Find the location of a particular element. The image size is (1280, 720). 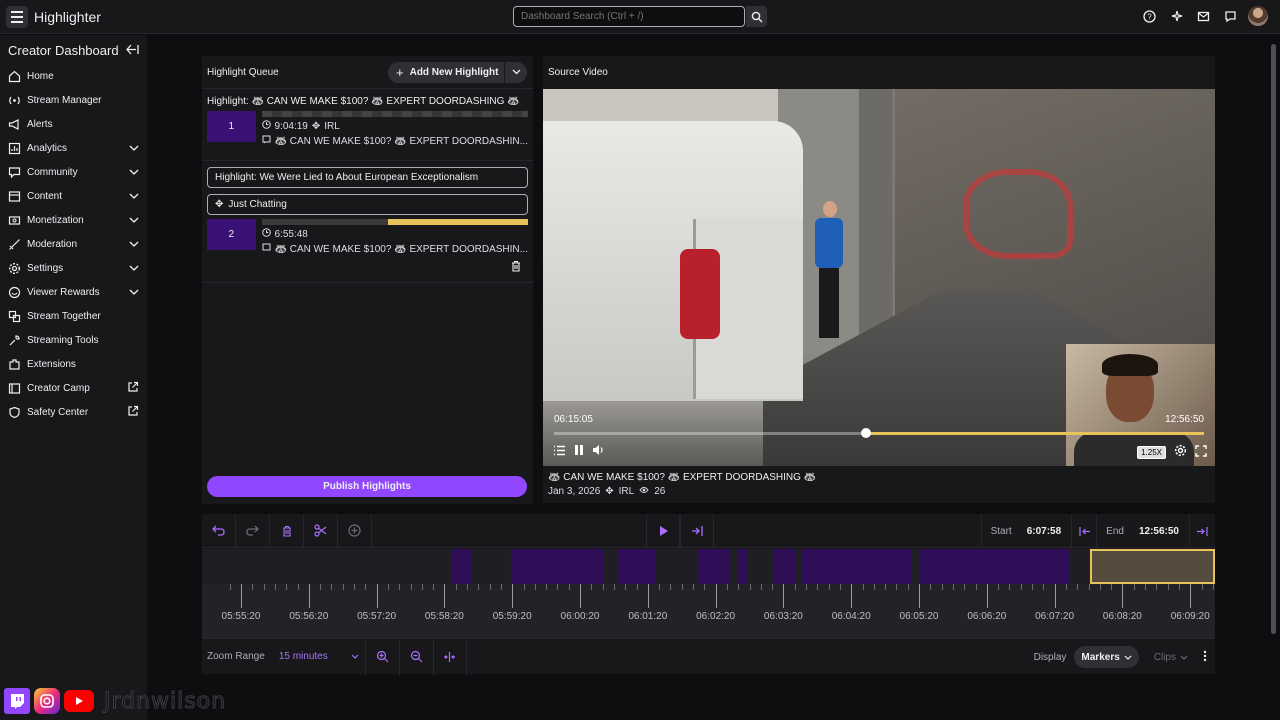

sidebar-item-settings: Settings is located at coordinates (73, 268).